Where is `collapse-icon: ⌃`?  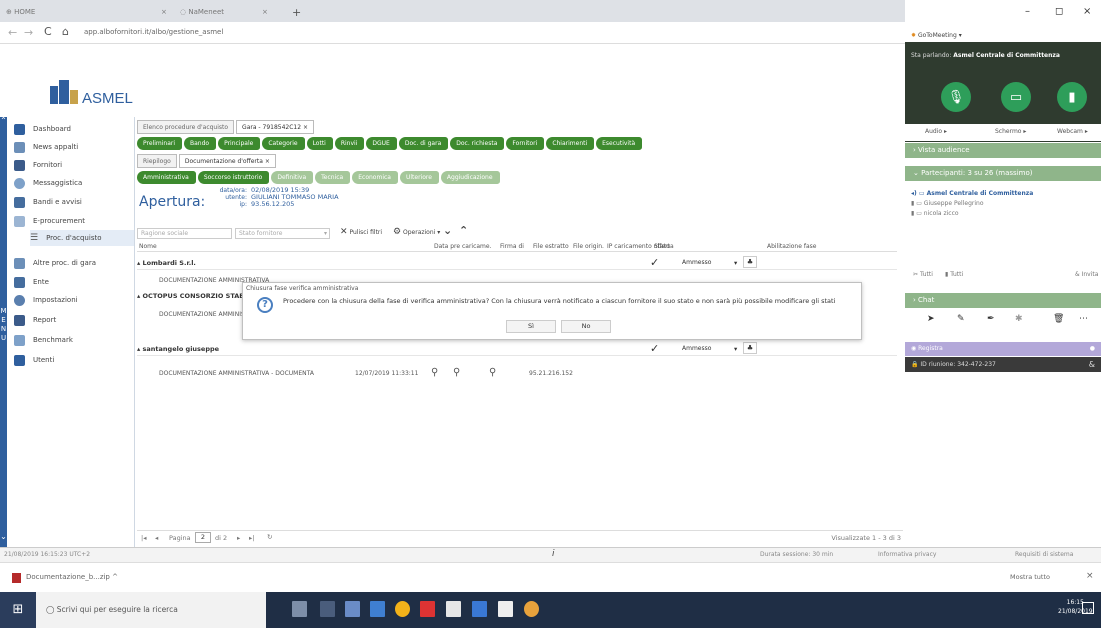 collapse-icon: ⌃ is located at coordinates (3, 122).